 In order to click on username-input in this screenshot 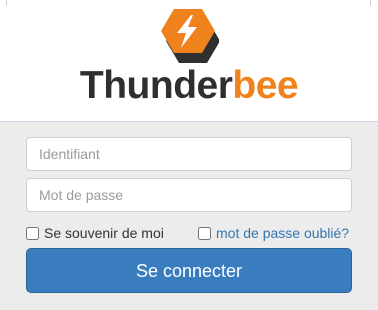, I will do `click(189, 154)`.